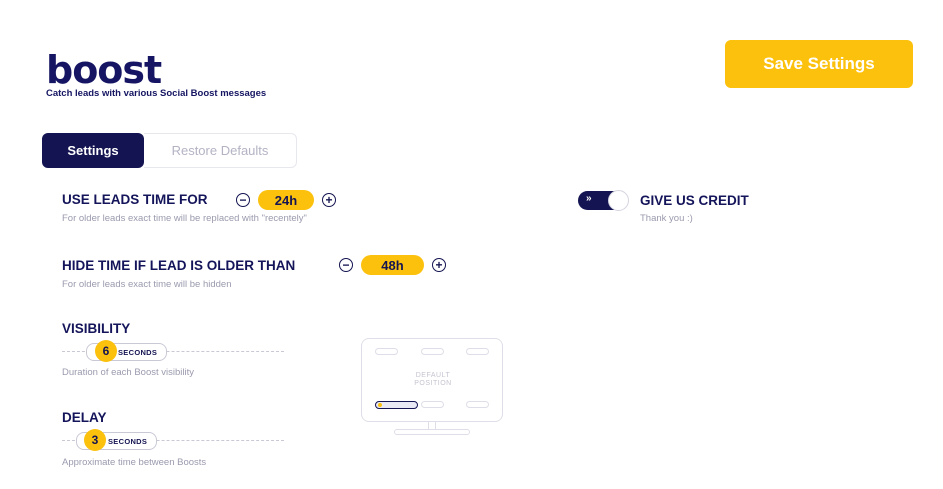  Describe the element at coordinates (603, 200) in the screenshot. I see `give-credit-toggle: »` at that location.